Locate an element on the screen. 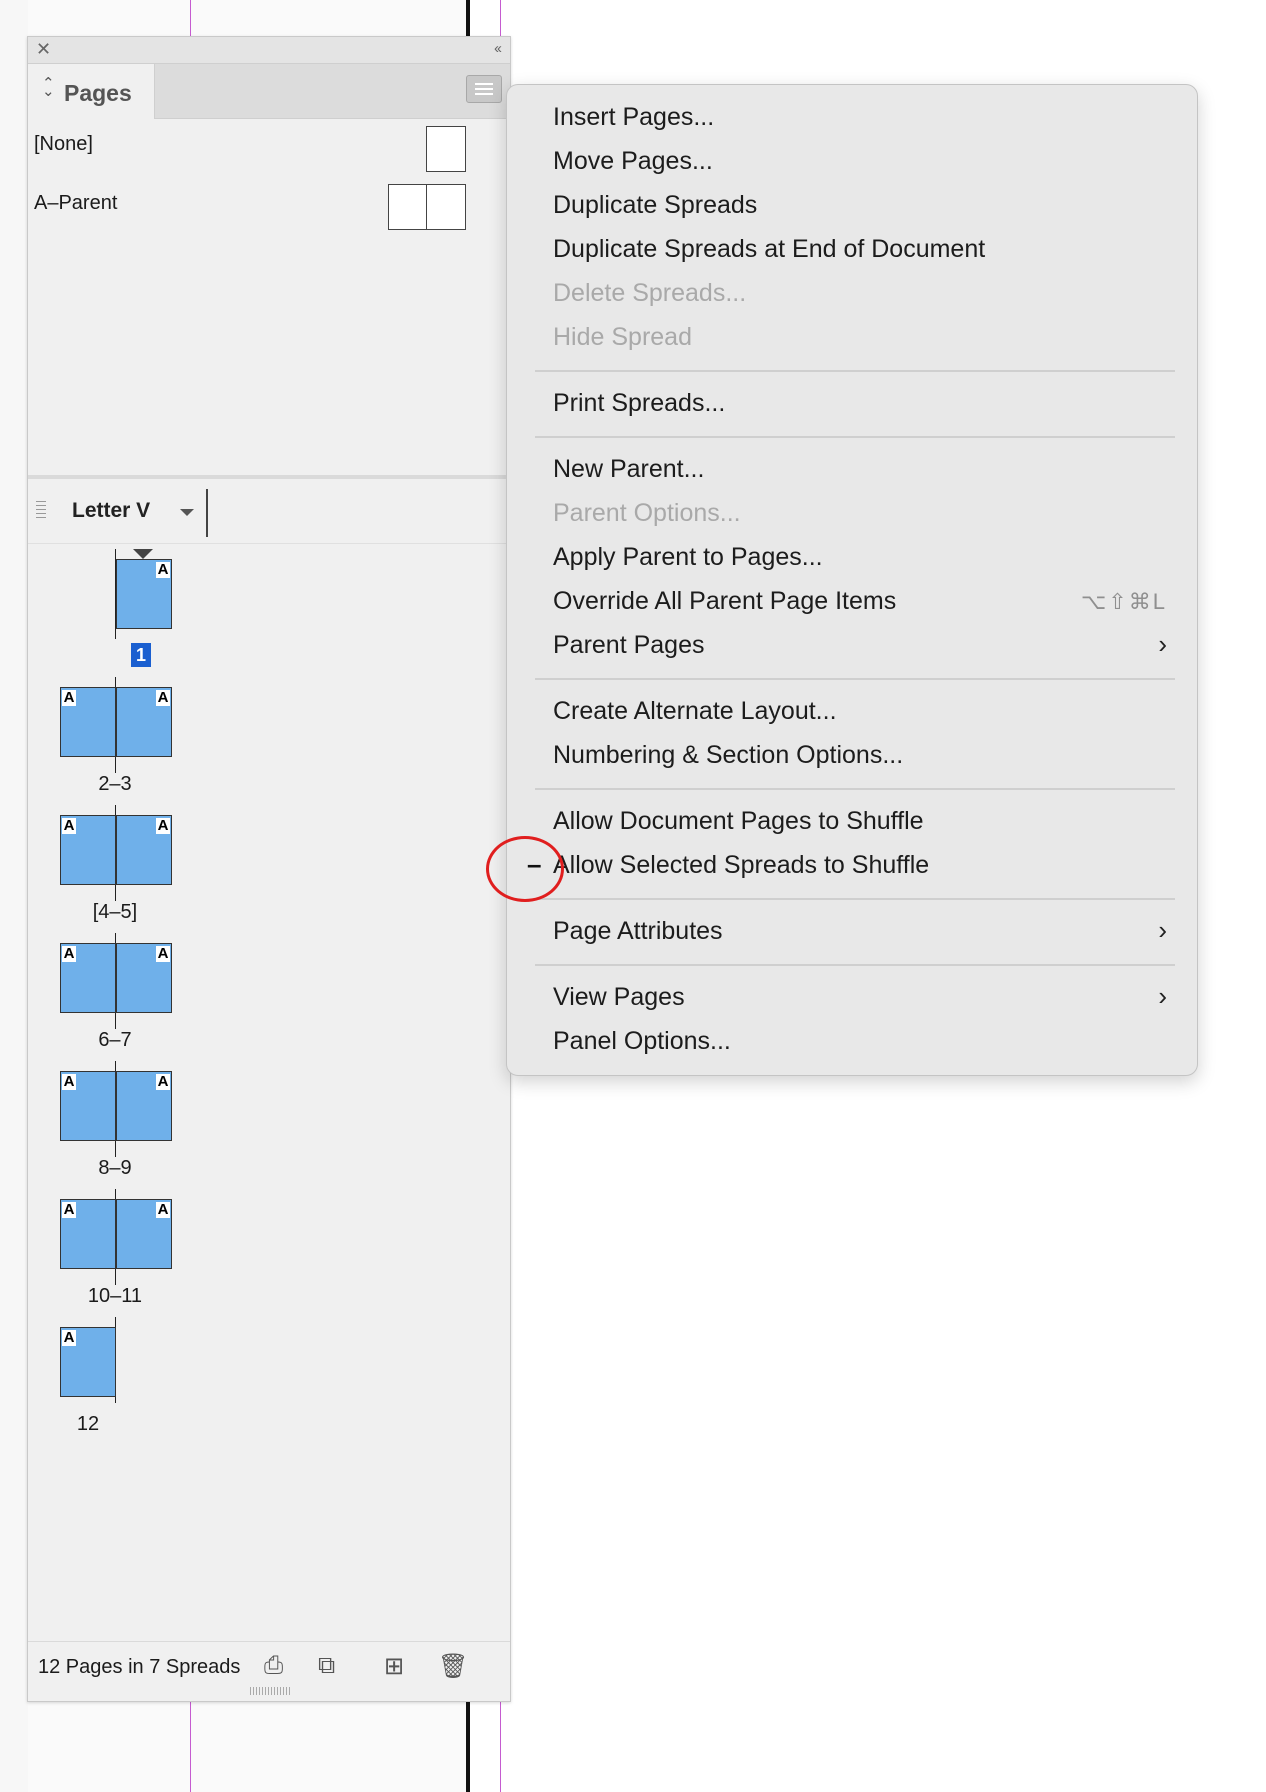 The image size is (1266, 1792). menu-item-allow-selected-shuffle: Allow Selected Spreads to Shuffle is located at coordinates (741, 865).